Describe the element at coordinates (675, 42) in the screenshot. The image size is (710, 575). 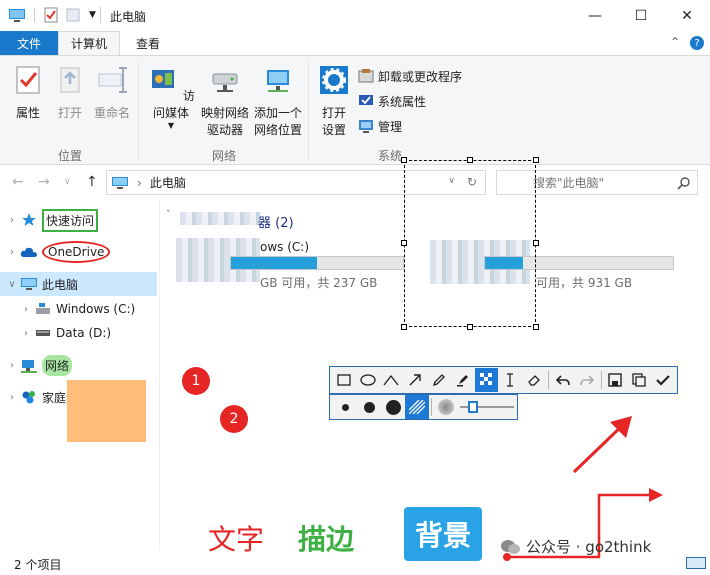
I see `collapse-ribbon-icon: ⌃` at that location.